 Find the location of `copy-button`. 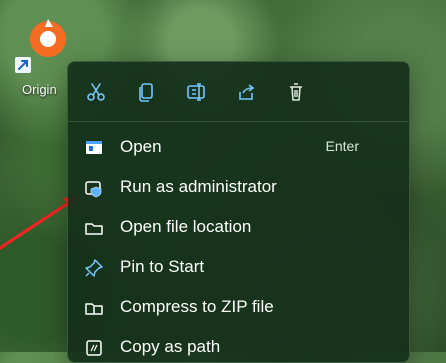

copy-button is located at coordinates (146, 92).